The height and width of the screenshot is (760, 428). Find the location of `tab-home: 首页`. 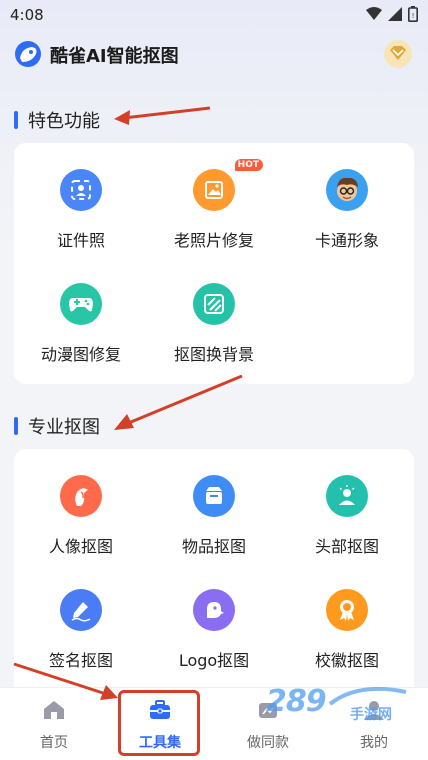

tab-home: 首页 is located at coordinates (54, 726).